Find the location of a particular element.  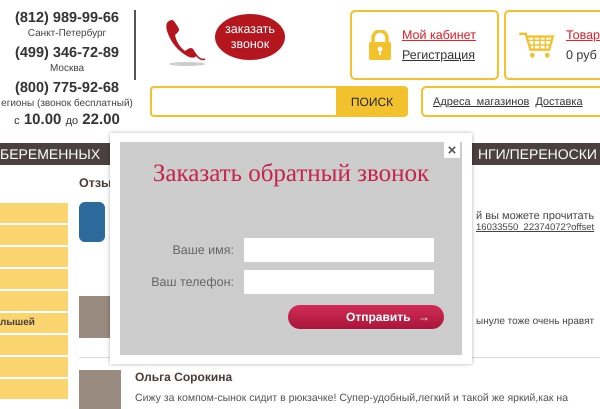

phone-number: (499) 346-72-89 is located at coordinates (67, 53).